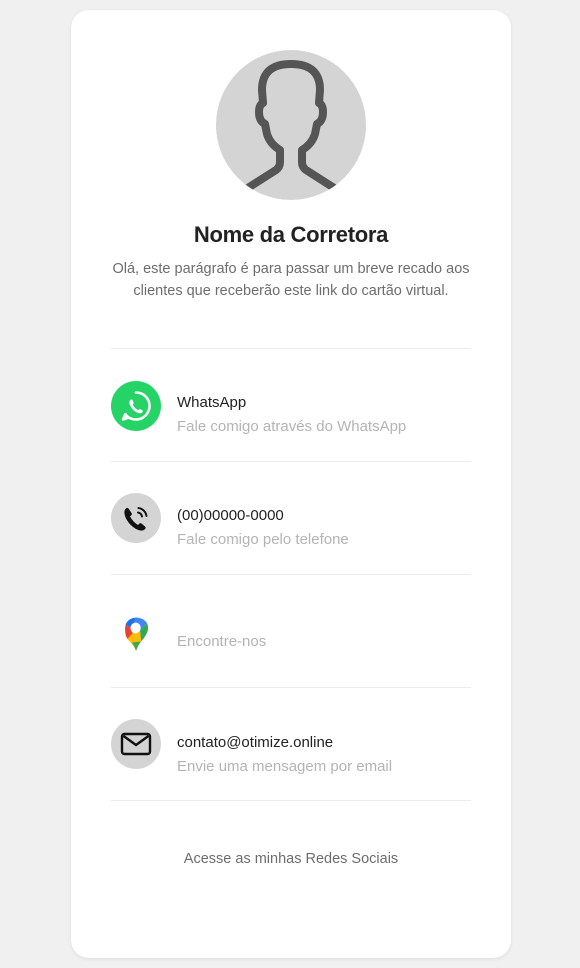 This screenshot has height=968, width=580. Describe the element at coordinates (212, 402) in the screenshot. I see `whatsapp-title: WhatsApp` at that location.